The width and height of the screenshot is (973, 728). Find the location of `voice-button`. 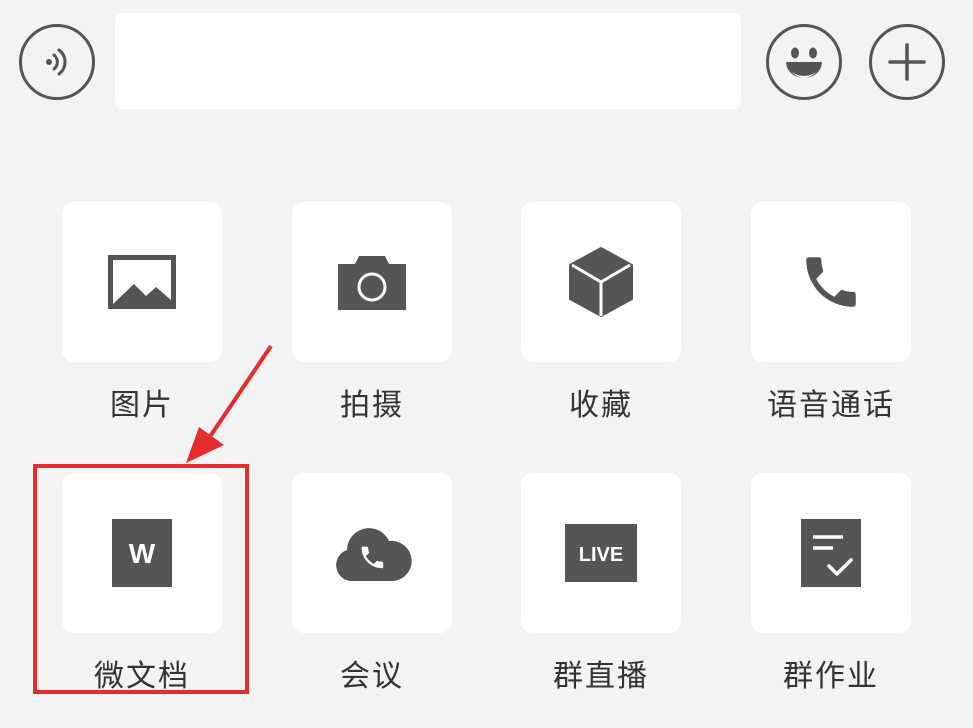

voice-button is located at coordinates (57, 62).